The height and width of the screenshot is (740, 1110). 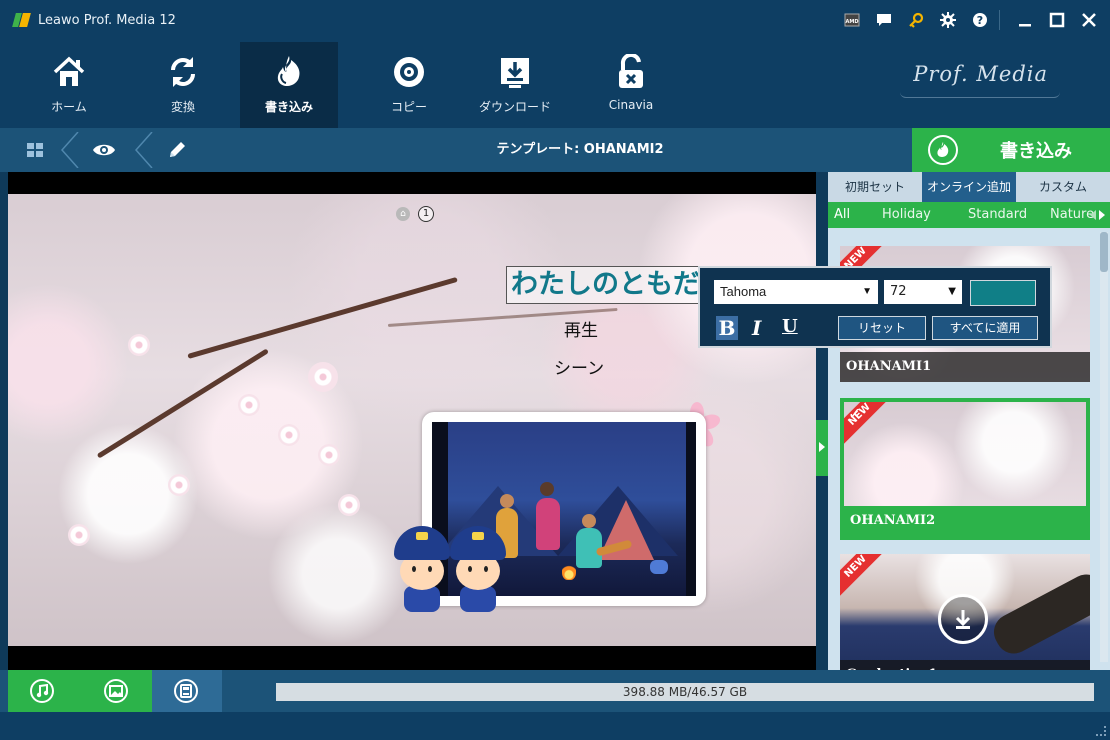 What do you see at coordinates (408, 107) in the screenshot?
I see `module-label: コピー` at bounding box center [408, 107].